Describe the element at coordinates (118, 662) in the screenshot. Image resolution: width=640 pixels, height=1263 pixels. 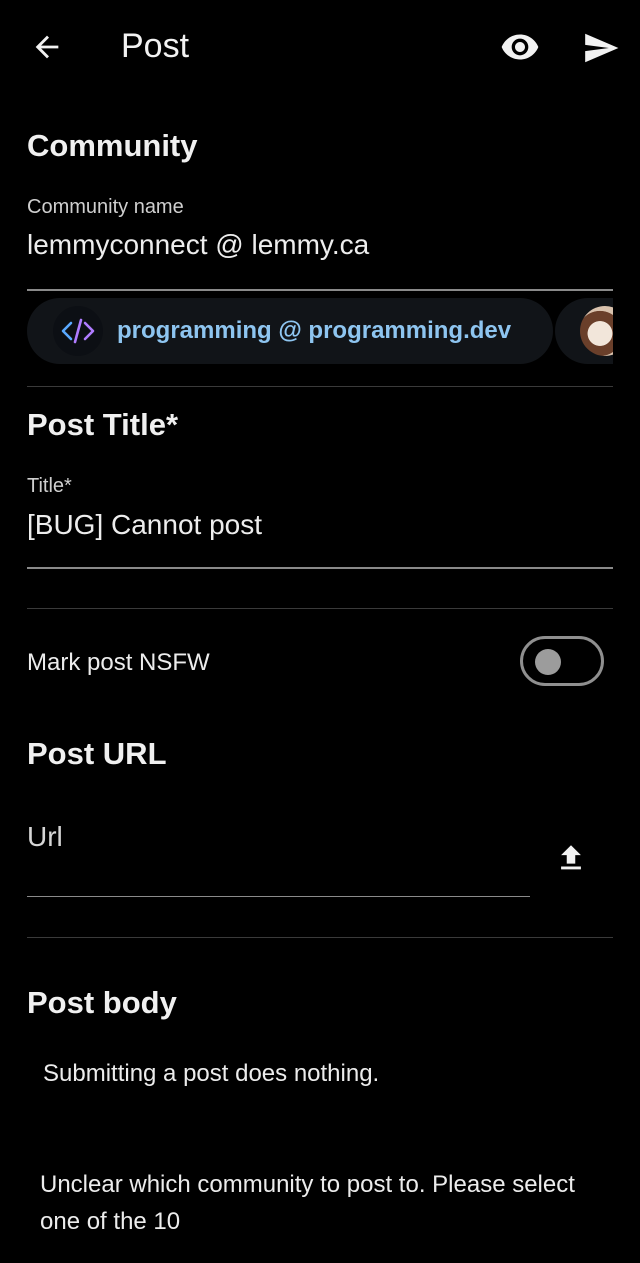
I see `nsfw-label: Mark post NSFW` at that location.